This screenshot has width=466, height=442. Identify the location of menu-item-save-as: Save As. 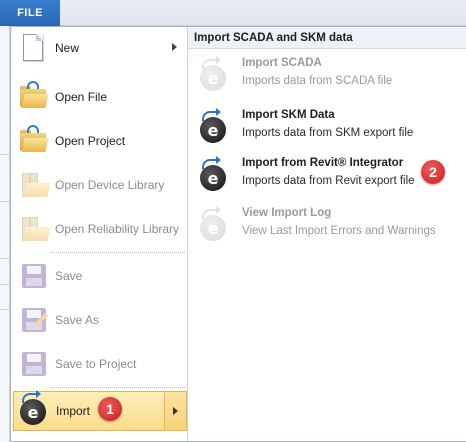
(100, 320).